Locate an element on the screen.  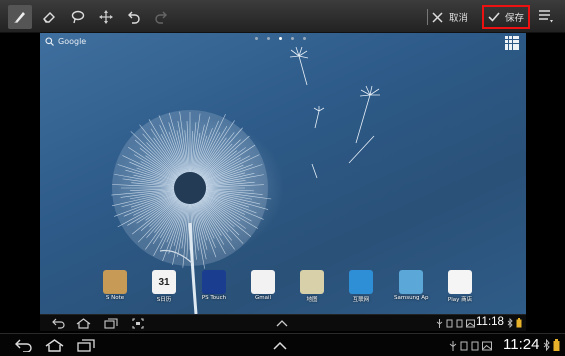
calendar-date: 31 is located at coordinates (164, 282).